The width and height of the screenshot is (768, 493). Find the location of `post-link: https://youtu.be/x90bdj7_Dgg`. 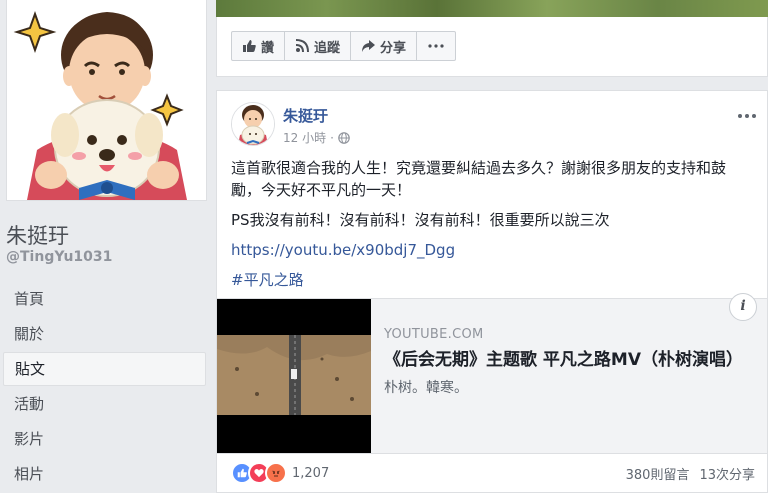

post-link: https://youtu.be/x90bdj7_Dgg is located at coordinates (343, 250).